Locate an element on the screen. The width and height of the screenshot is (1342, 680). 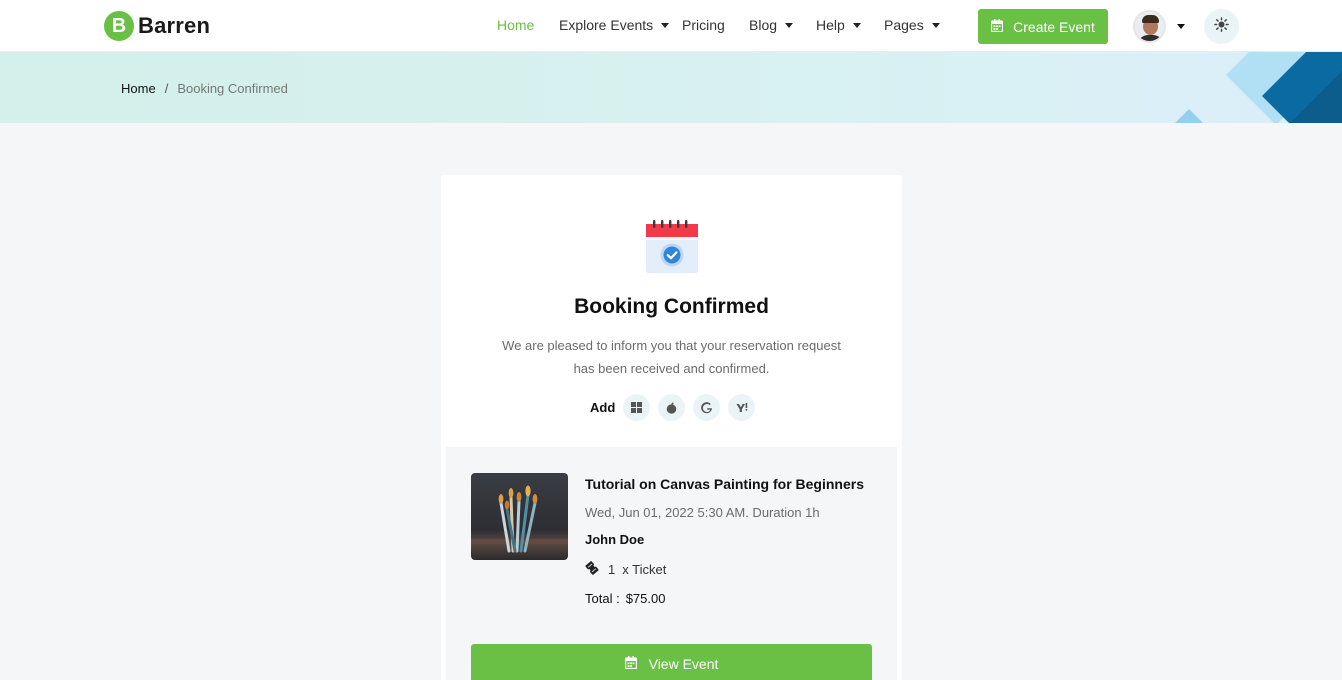
view-event-button: View Event is located at coordinates (671, 662).